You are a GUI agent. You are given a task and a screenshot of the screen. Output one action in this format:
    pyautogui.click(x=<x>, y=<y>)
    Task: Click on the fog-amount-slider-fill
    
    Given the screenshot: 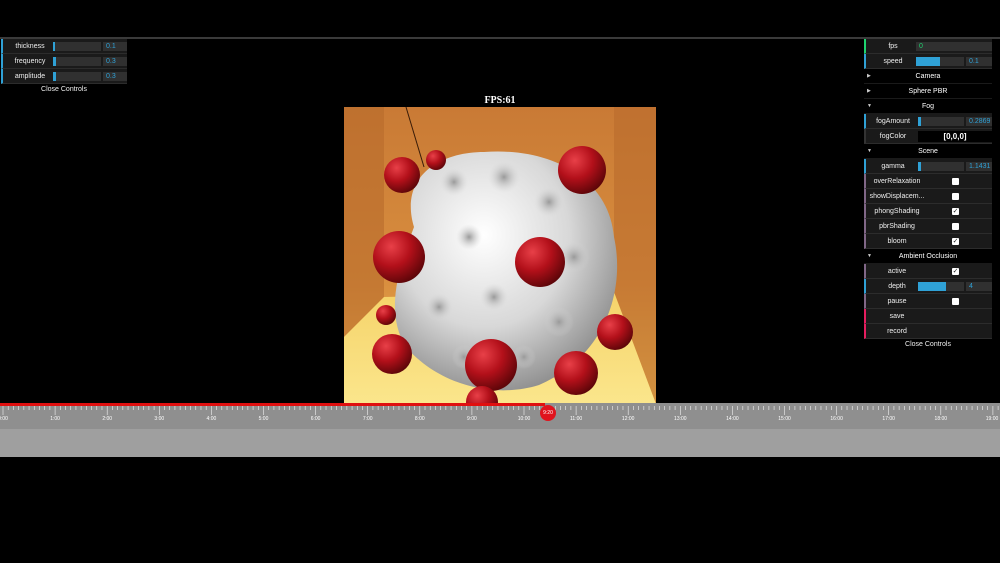 What is the action you would take?
    pyautogui.click(x=919, y=121)
    